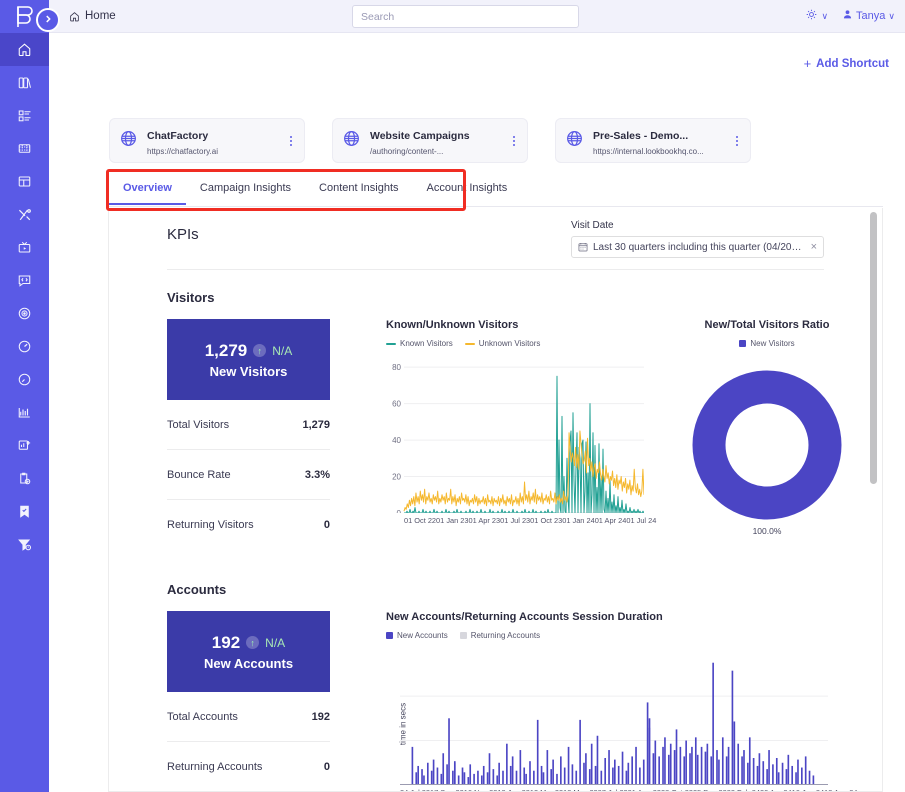 The height and width of the screenshot is (792, 905). Describe the element at coordinates (546, 789) in the screenshot. I see `x-tick-label: 12 Mar 23` at that location.